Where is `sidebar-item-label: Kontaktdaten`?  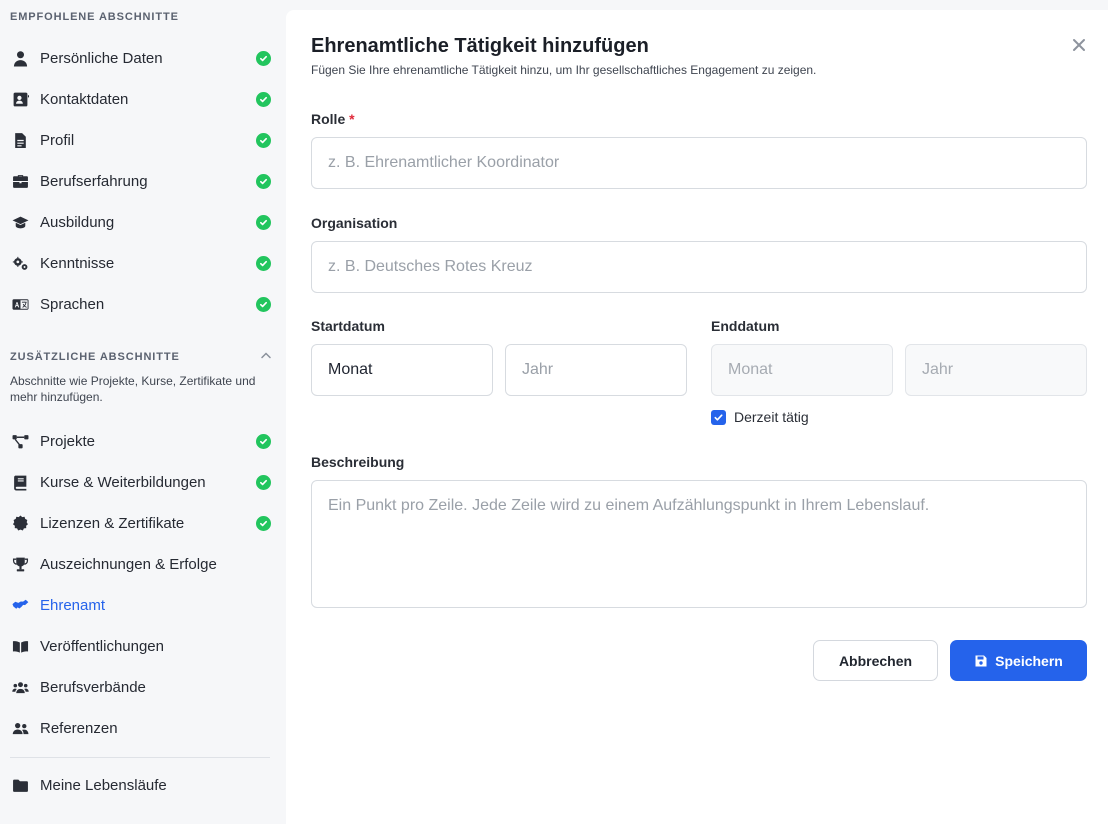 sidebar-item-label: Kontaktdaten is located at coordinates (84, 99).